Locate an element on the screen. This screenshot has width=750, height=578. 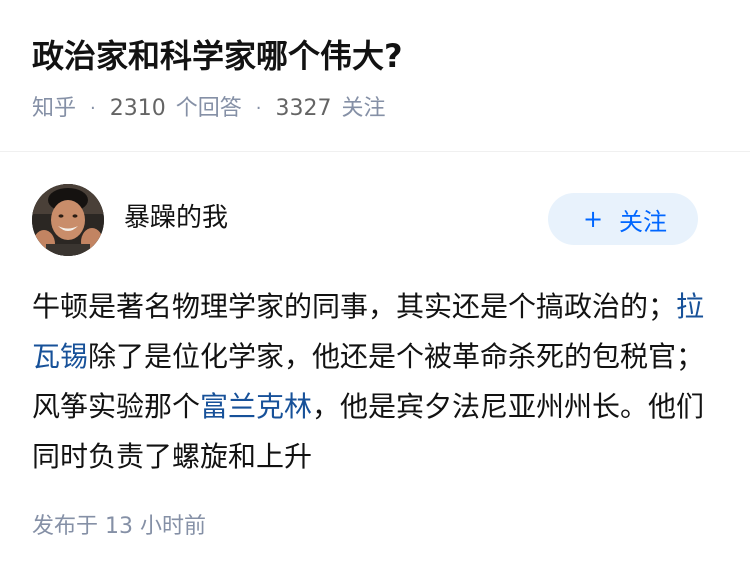
question-meta: 知乎 · 2310 个回答 · 3327 关注 is located at coordinates (209, 109).